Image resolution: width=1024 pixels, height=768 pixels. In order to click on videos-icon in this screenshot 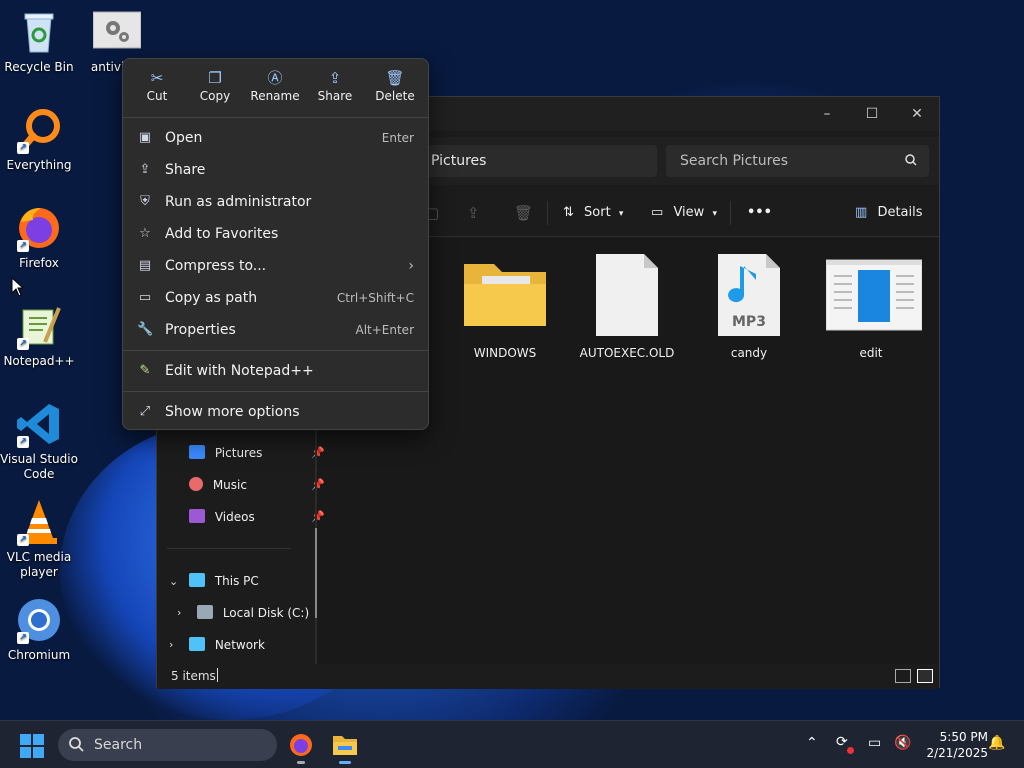, I will do `click(197, 516)`.